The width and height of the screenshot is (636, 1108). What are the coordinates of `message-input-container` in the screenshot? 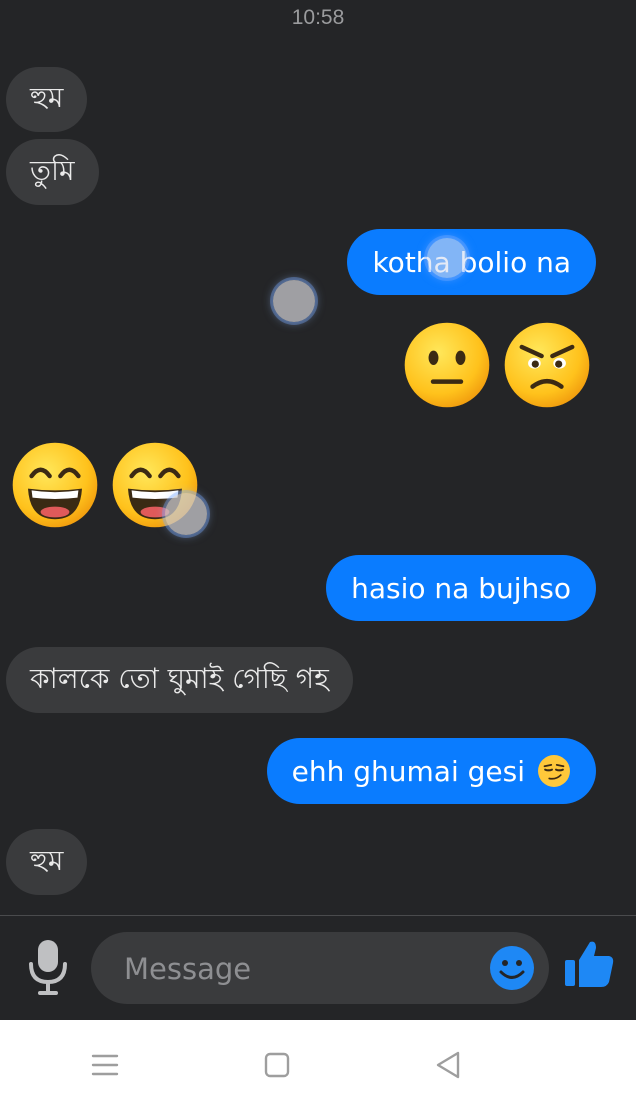 It's located at (320, 969).